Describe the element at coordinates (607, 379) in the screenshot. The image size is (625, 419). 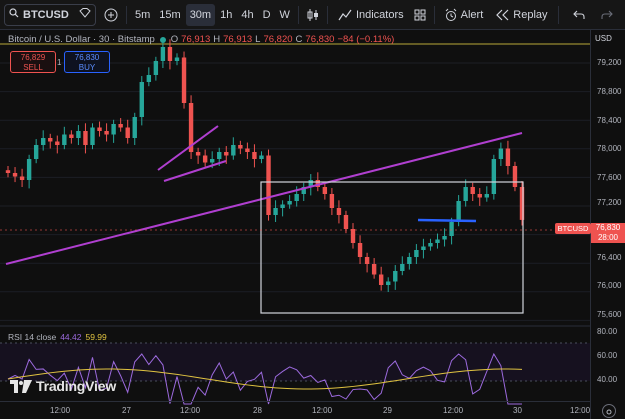
I see `rsi-tick: 40.00` at that location.